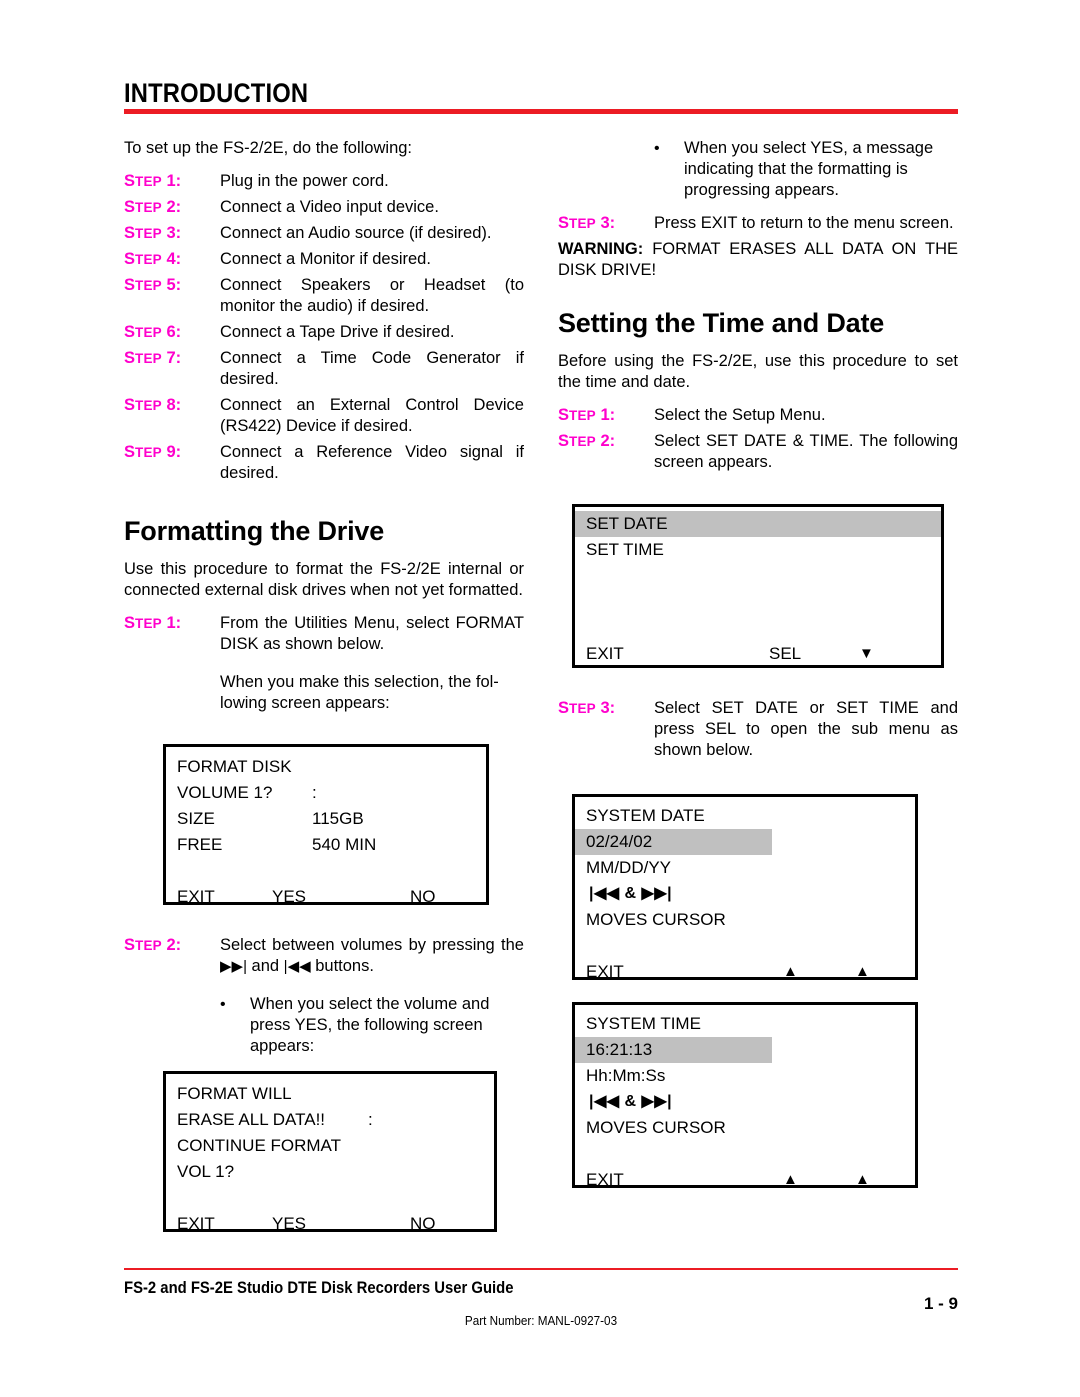 This screenshot has height=1397, width=1080. Describe the element at coordinates (234, 766) in the screenshot. I see `format-disk-title: FORMAT DISK` at that location.